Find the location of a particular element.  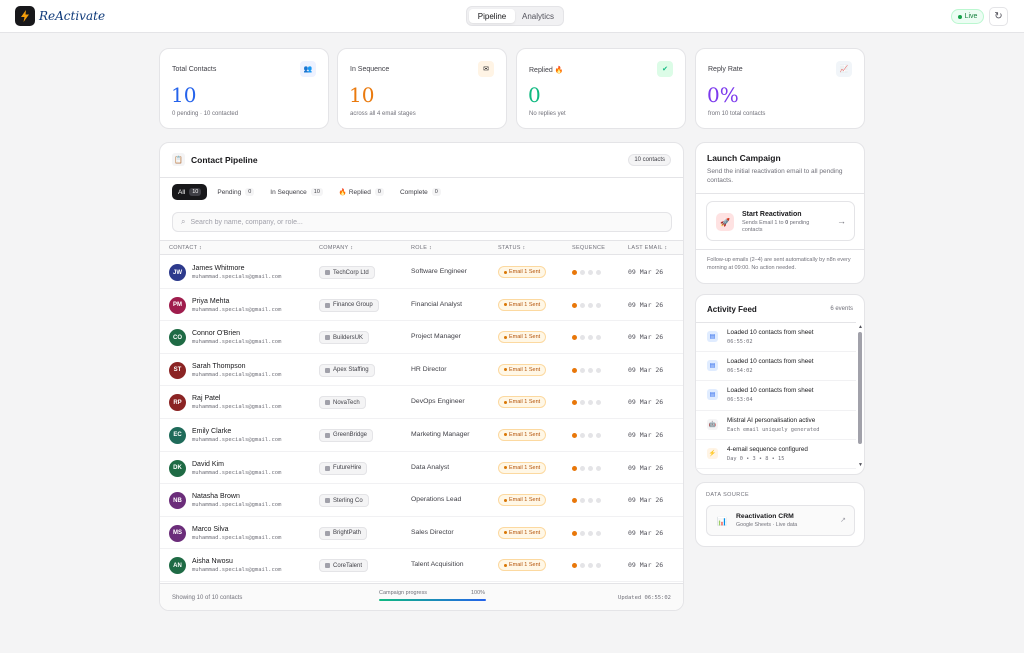

filter-label: Pending is located at coordinates (229, 192).